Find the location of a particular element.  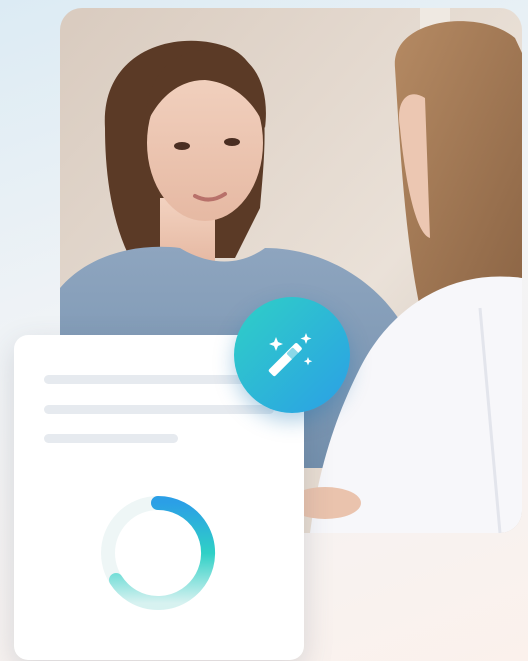

magic-wand-button is located at coordinates (292, 355).